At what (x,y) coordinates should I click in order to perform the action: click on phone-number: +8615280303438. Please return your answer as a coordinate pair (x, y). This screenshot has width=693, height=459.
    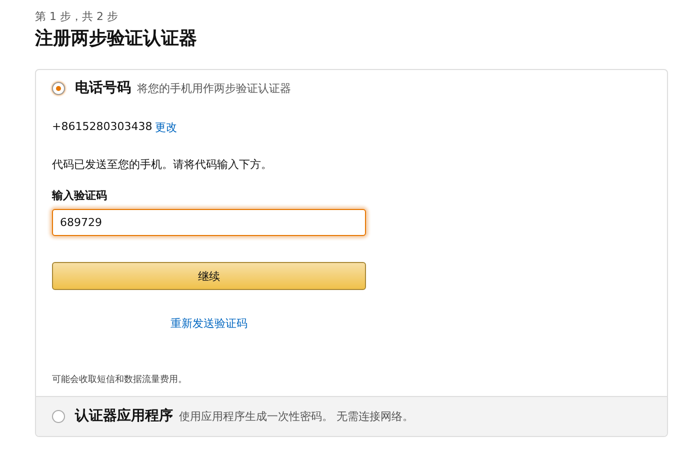
    Looking at the image, I should click on (102, 127).